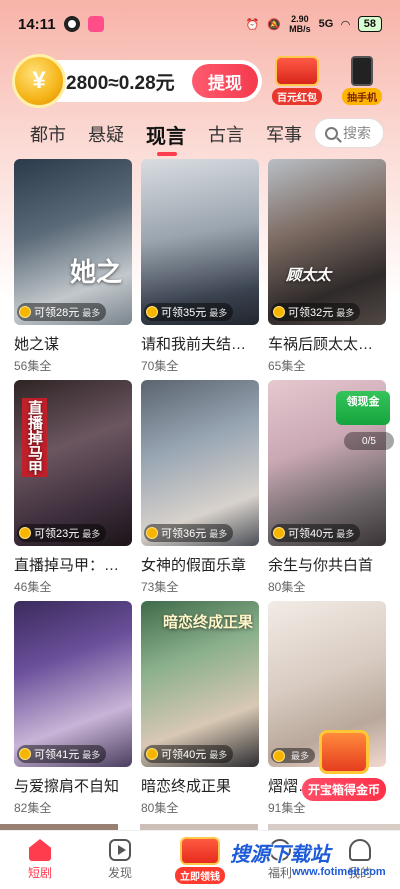 The height and width of the screenshot is (889, 400). Describe the element at coordinates (200, 564) in the screenshot. I see `drama-title: 女神的假面乐章` at that location.